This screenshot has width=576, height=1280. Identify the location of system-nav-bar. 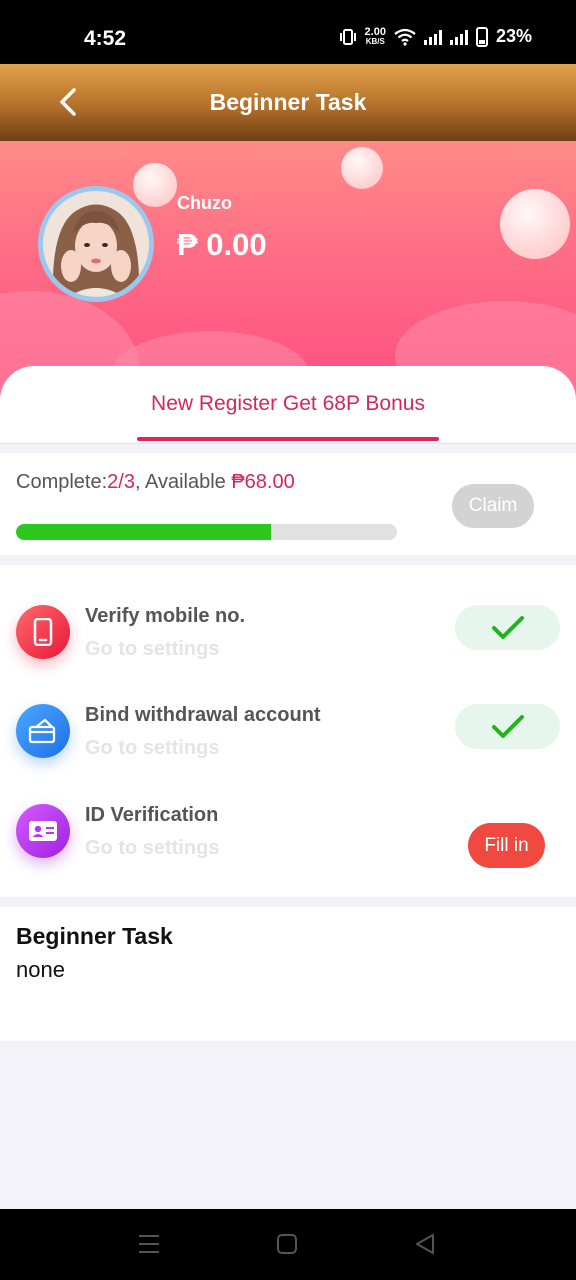
(288, 1244).